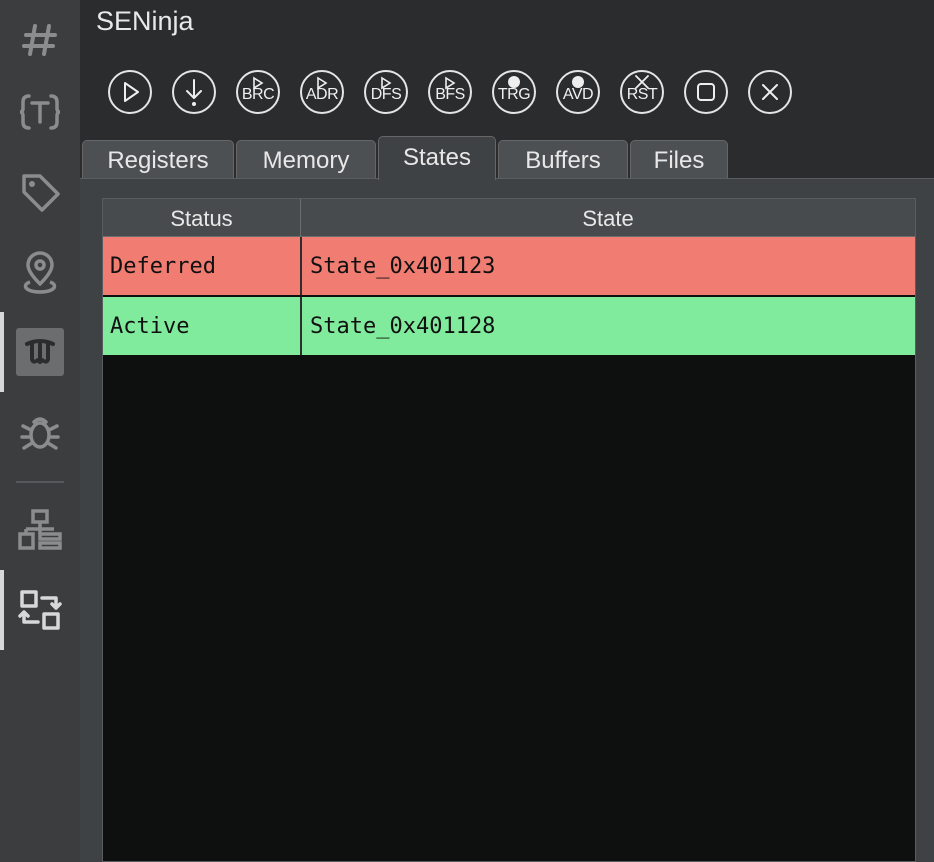 This screenshot has width=934, height=862. I want to click on tab-buffers: Buffers, so click(563, 159).